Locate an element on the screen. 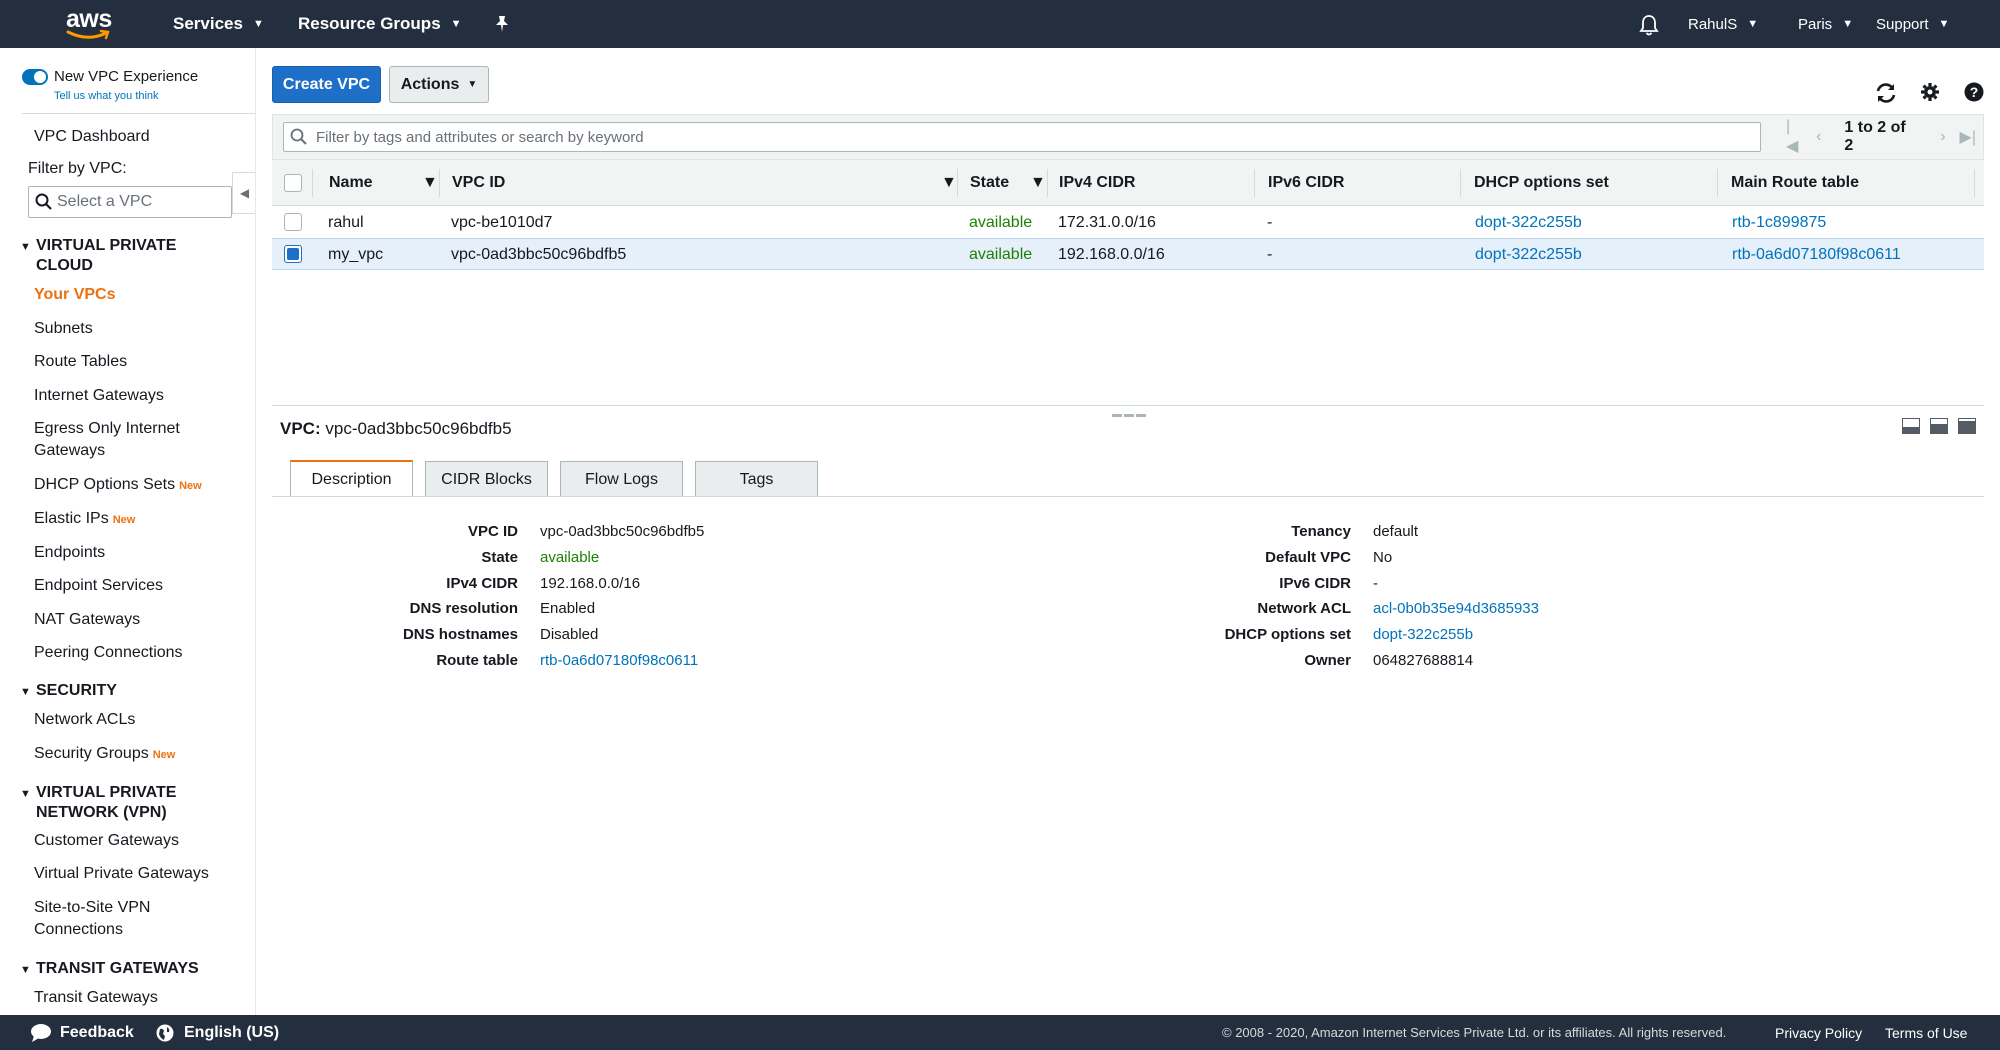  sidebar-item-endpoints: Endpoints is located at coordinates (69, 553).